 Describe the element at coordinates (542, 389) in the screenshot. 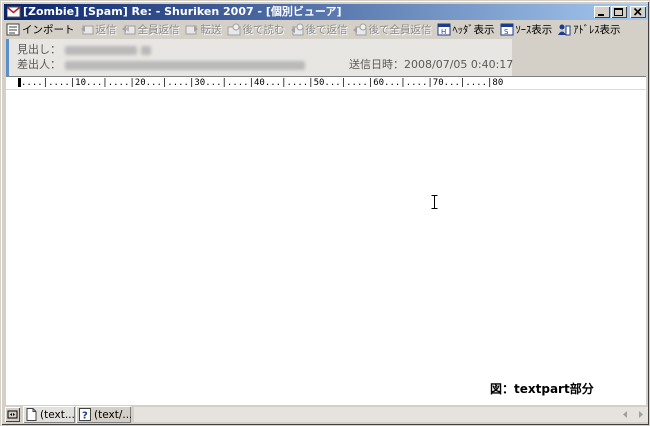

I see `figure-caption: 図：textpart部分` at that location.